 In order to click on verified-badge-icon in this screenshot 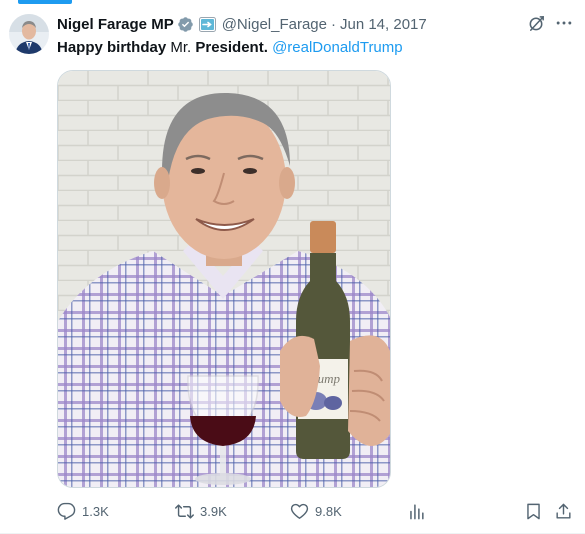, I will do `click(185, 24)`.